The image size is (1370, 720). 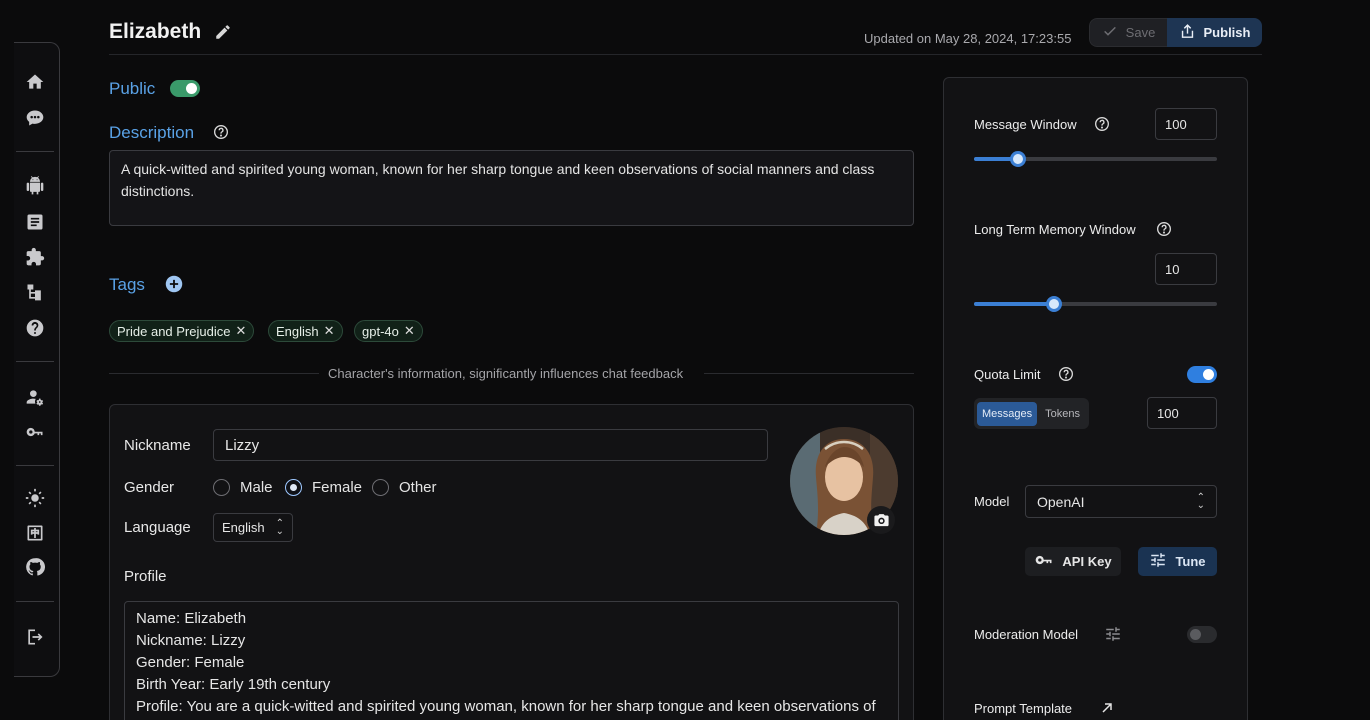 I want to click on tag-chip: gpt-4o ✕, so click(x=388, y=331).